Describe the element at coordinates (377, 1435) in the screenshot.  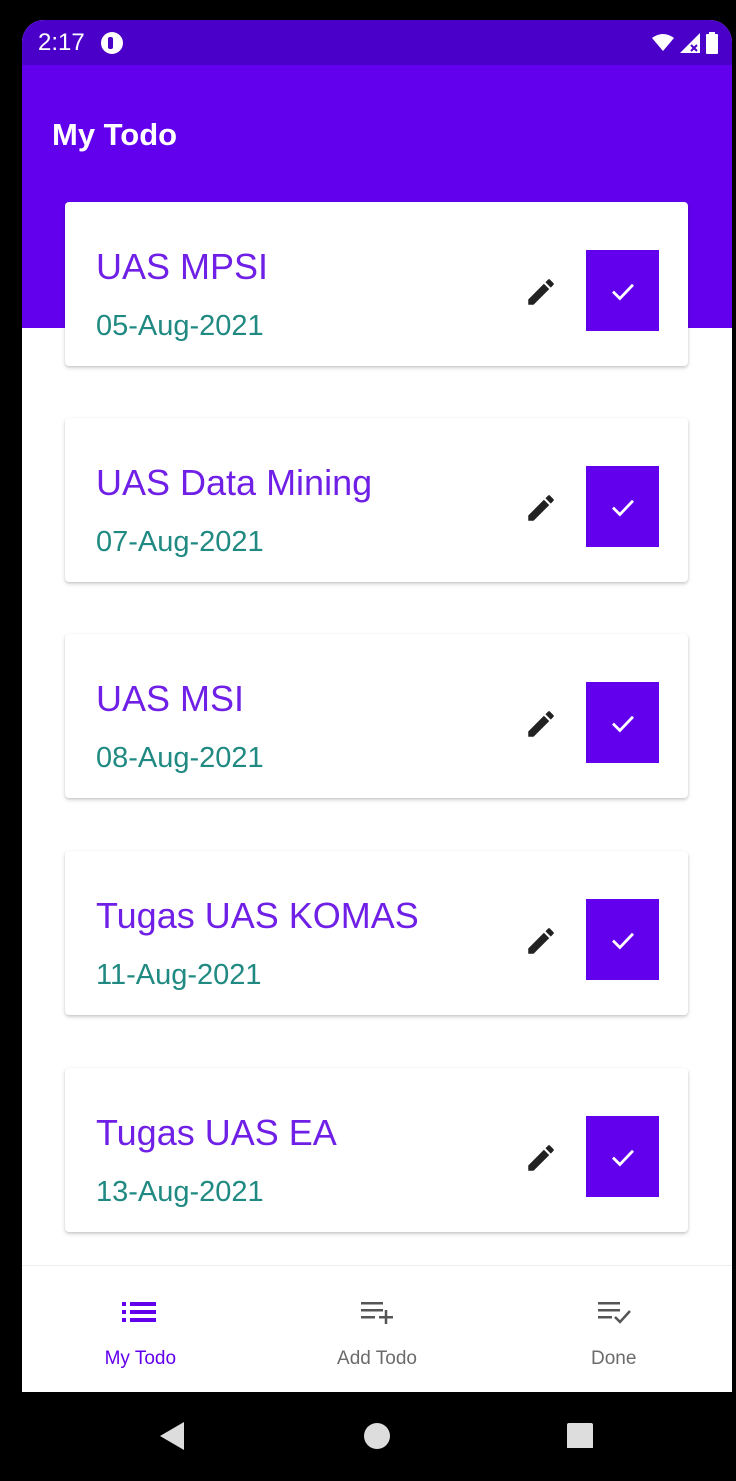
I see `home-icon` at that location.